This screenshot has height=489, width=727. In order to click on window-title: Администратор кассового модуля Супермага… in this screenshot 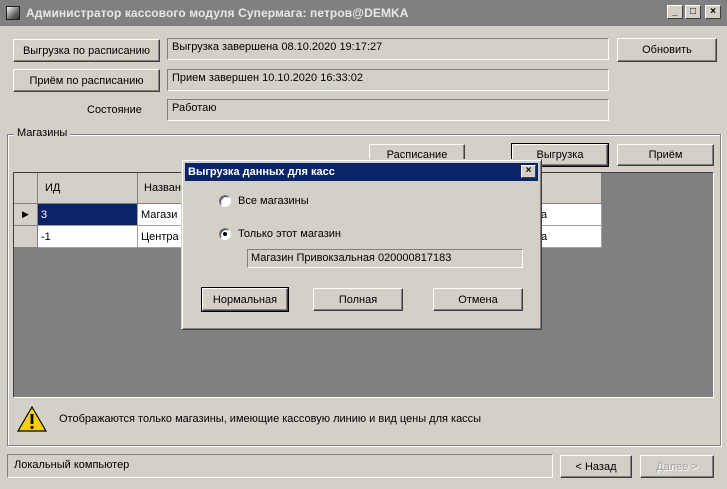, I will do `click(217, 13)`.